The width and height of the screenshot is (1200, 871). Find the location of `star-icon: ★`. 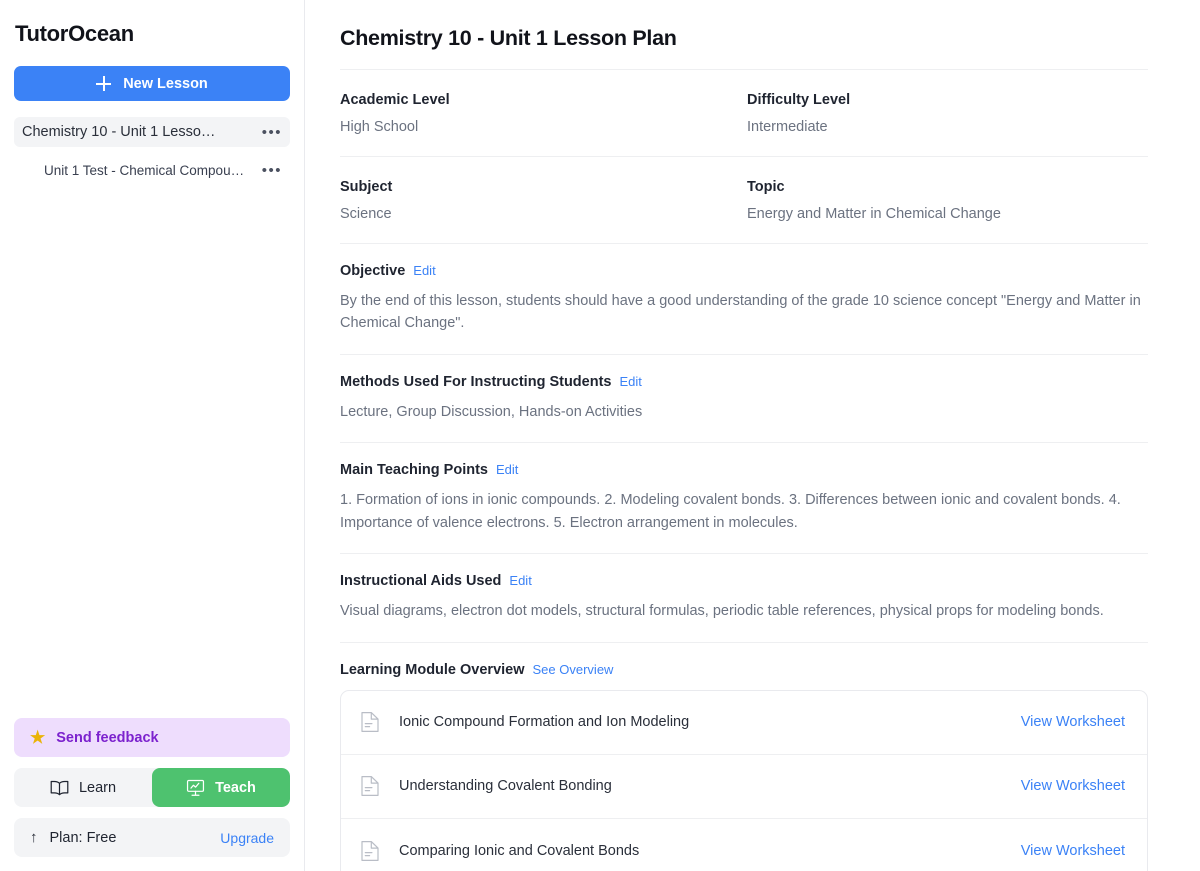

star-icon: ★ is located at coordinates (38, 737).